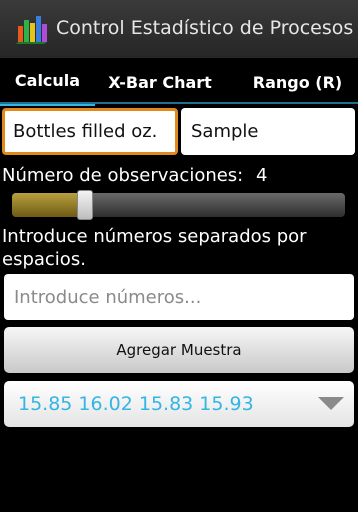 This screenshot has width=358, height=512. Describe the element at coordinates (31, 30) in the screenshot. I see `bar-chart-icon` at that location.